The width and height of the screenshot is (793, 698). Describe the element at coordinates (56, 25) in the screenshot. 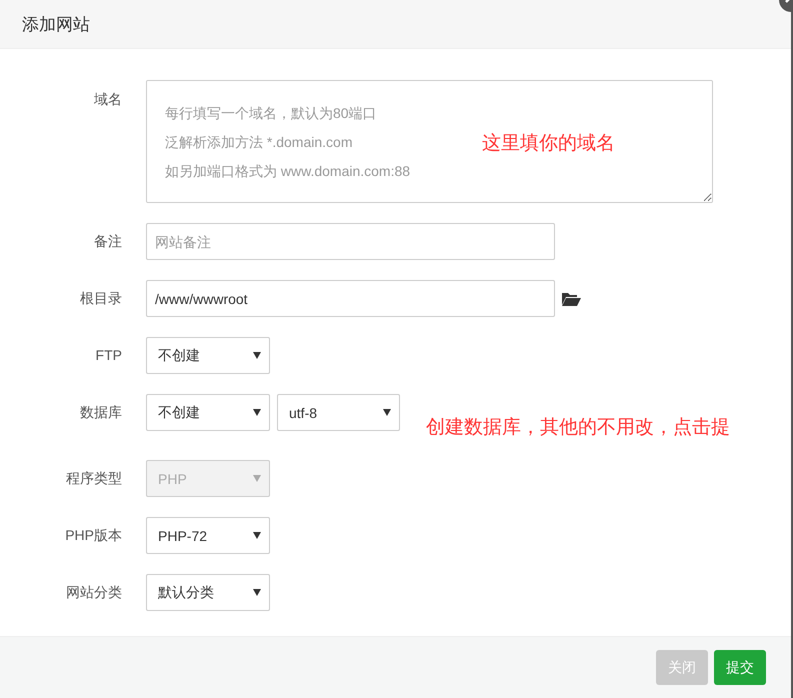

I see `dialog-title: 添加网站` at that location.